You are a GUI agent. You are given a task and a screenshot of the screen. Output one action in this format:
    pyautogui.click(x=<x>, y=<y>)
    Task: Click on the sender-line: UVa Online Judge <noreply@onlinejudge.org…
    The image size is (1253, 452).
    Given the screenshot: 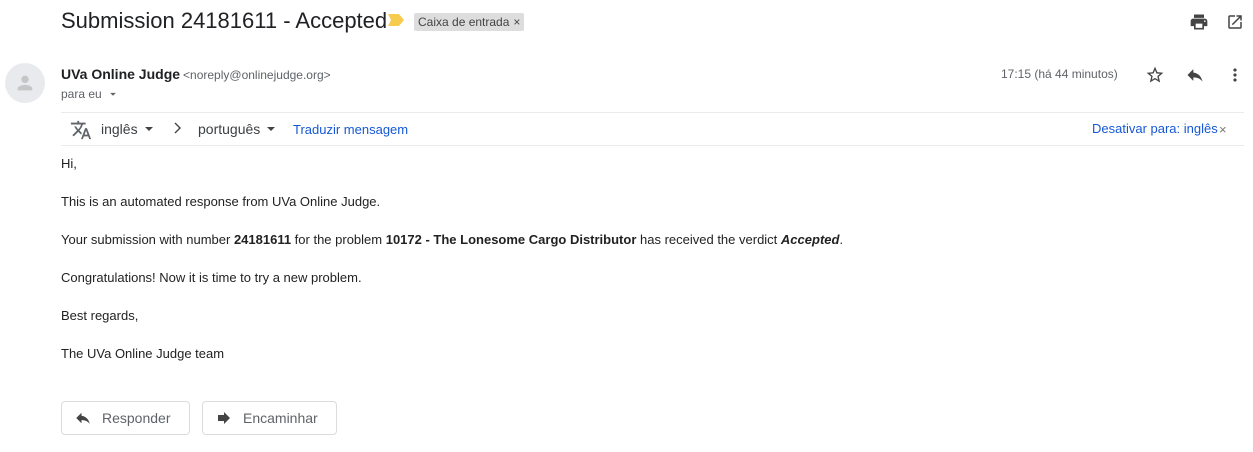 What is the action you would take?
    pyautogui.click(x=196, y=74)
    